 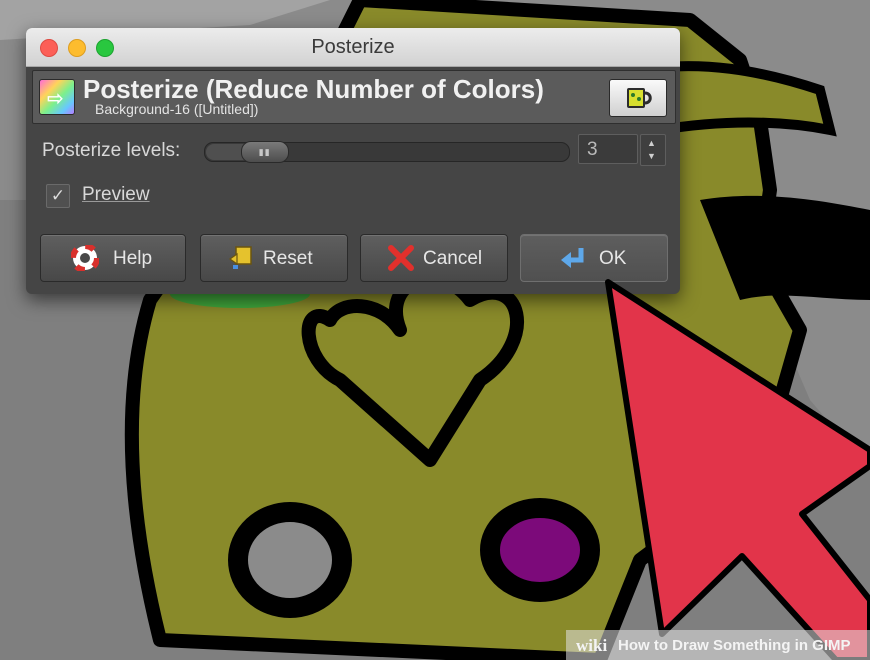 I want to click on watermark-brand: wiki, so click(x=592, y=645).